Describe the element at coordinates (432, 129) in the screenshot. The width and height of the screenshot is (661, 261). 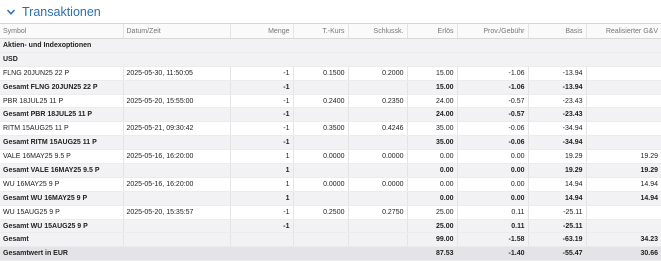
I see `cell-proceeds: 35.00` at that location.